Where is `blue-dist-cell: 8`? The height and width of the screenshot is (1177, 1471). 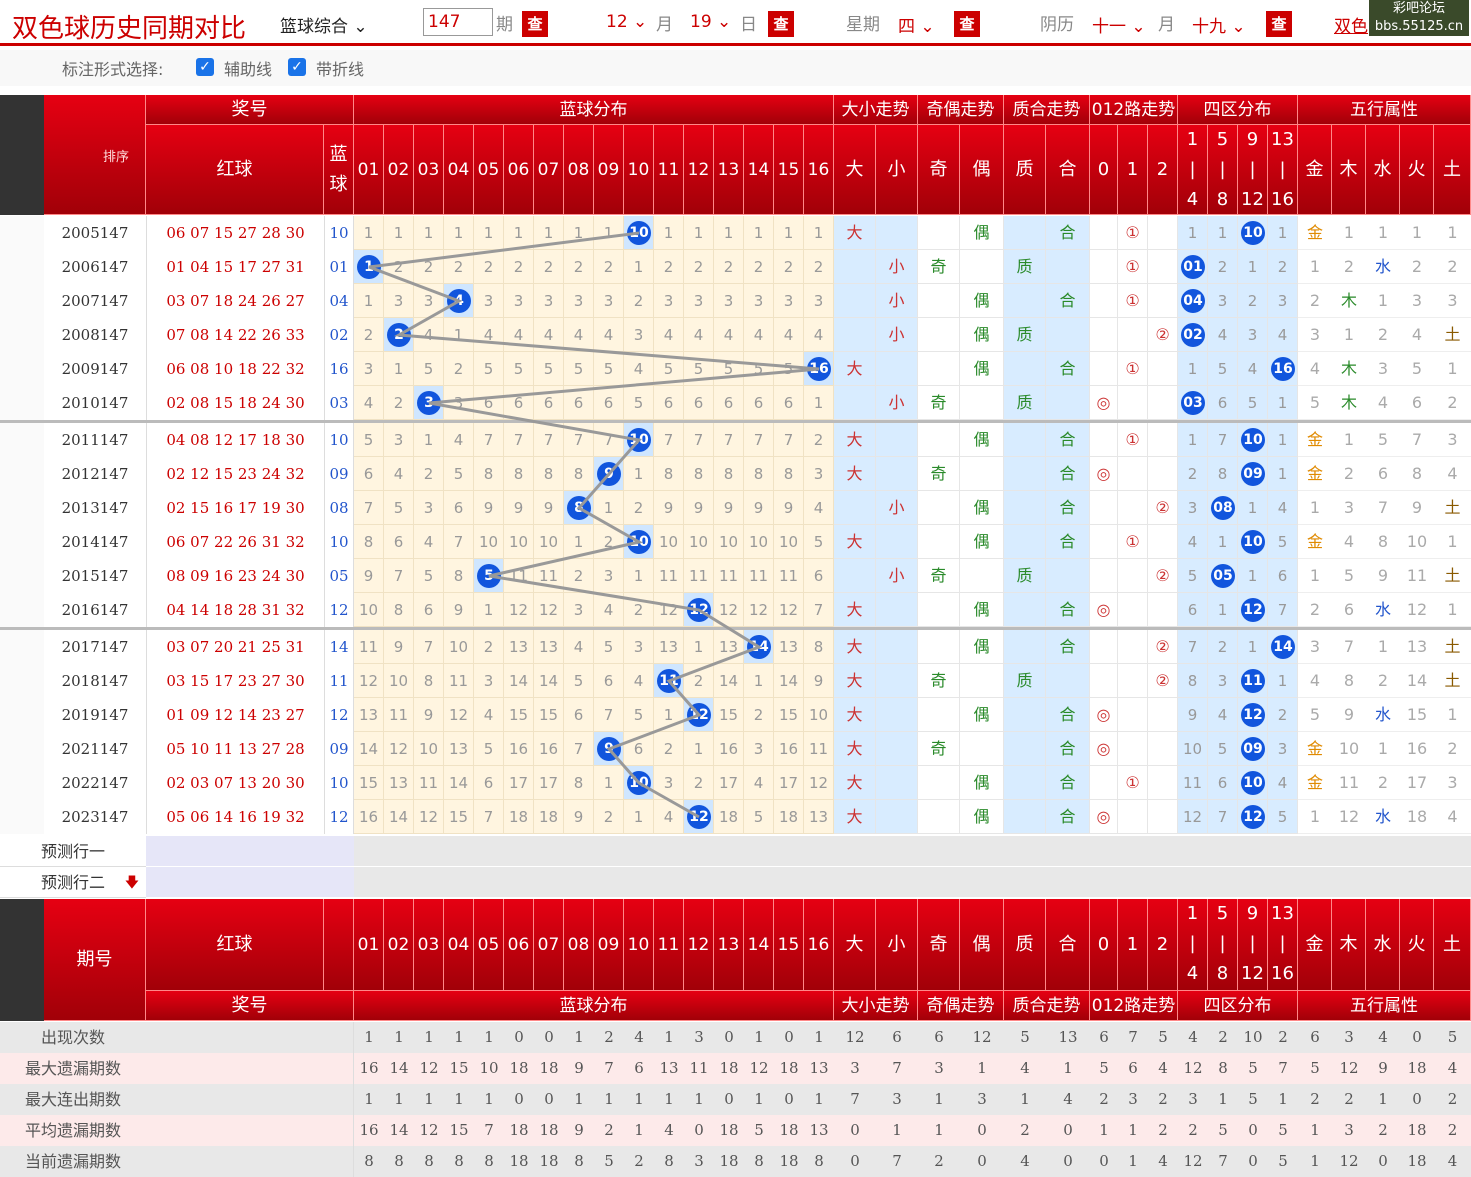
blue-dist-cell: 8 is located at coordinates (579, 508).